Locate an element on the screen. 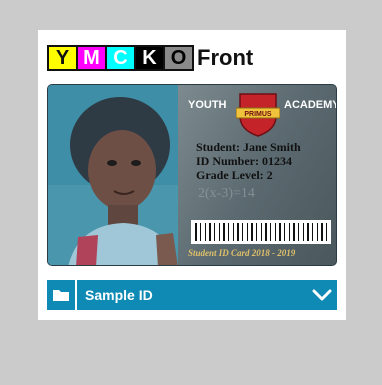  chevron-down-icon is located at coordinates (322, 295).